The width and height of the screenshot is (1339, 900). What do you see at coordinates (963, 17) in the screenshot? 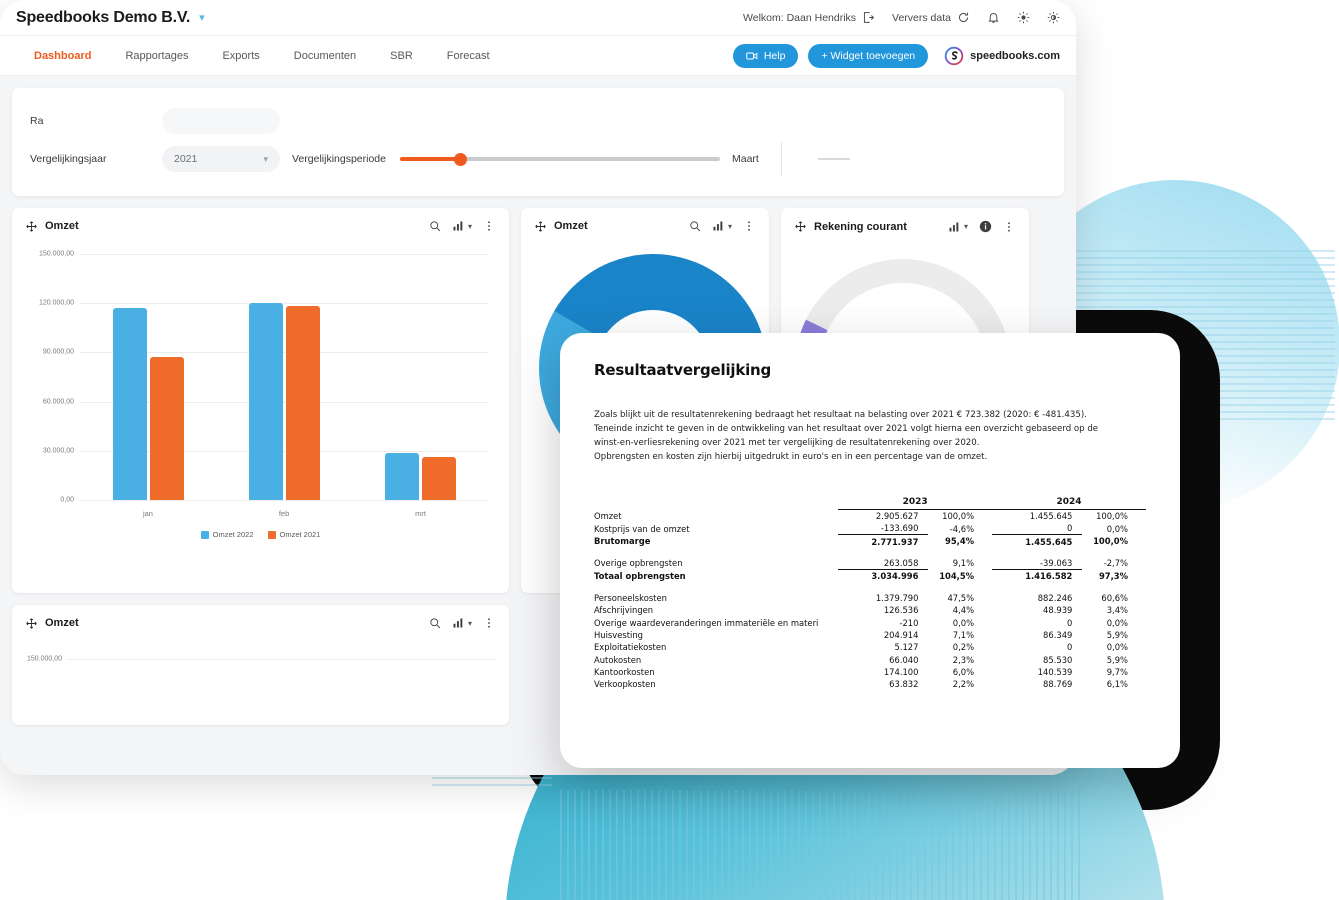
I see `refresh-icon` at bounding box center [963, 17].